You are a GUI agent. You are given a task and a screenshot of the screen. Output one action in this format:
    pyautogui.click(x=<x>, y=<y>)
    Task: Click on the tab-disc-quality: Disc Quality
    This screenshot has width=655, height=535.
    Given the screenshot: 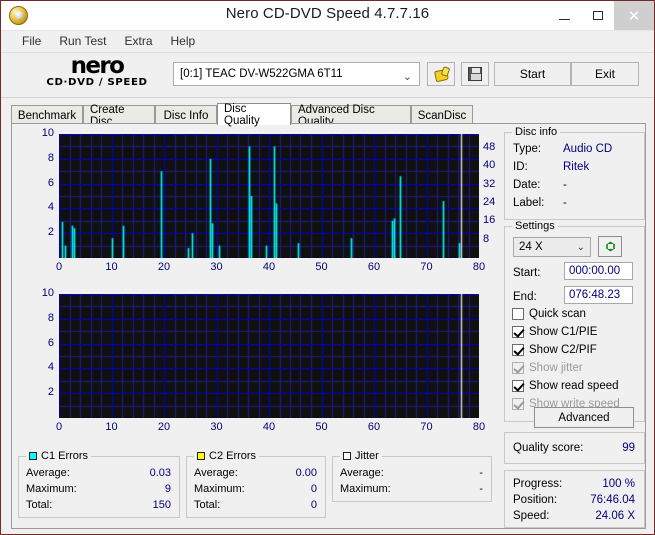 What is the action you would take?
    pyautogui.click(x=254, y=115)
    